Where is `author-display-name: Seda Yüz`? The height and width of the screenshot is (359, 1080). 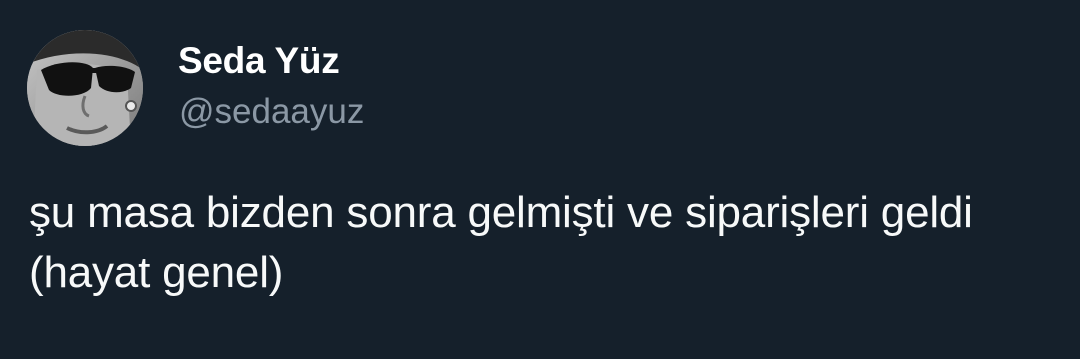 author-display-name: Seda Yüz is located at coordinates (259, 61).